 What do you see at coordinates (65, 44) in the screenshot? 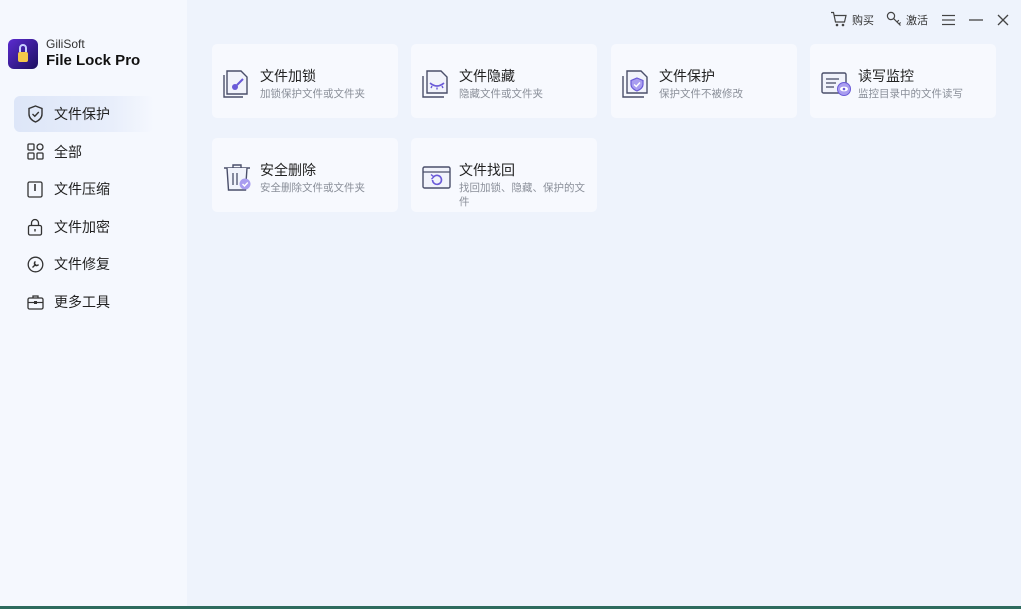
I see `brand-name: GiliSoft` at bounding box center [65, 44].